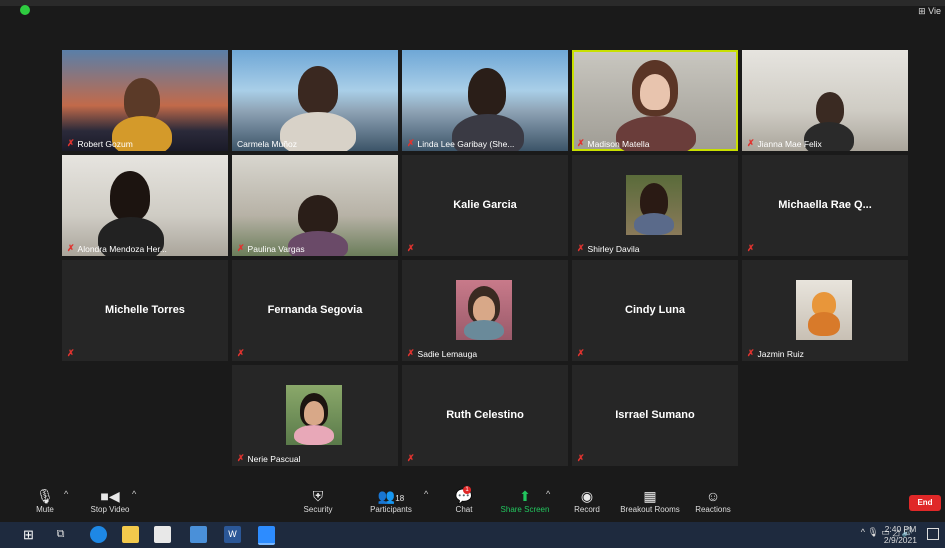  I want to click on security-button: ⛨ Security, so click(318, 500).